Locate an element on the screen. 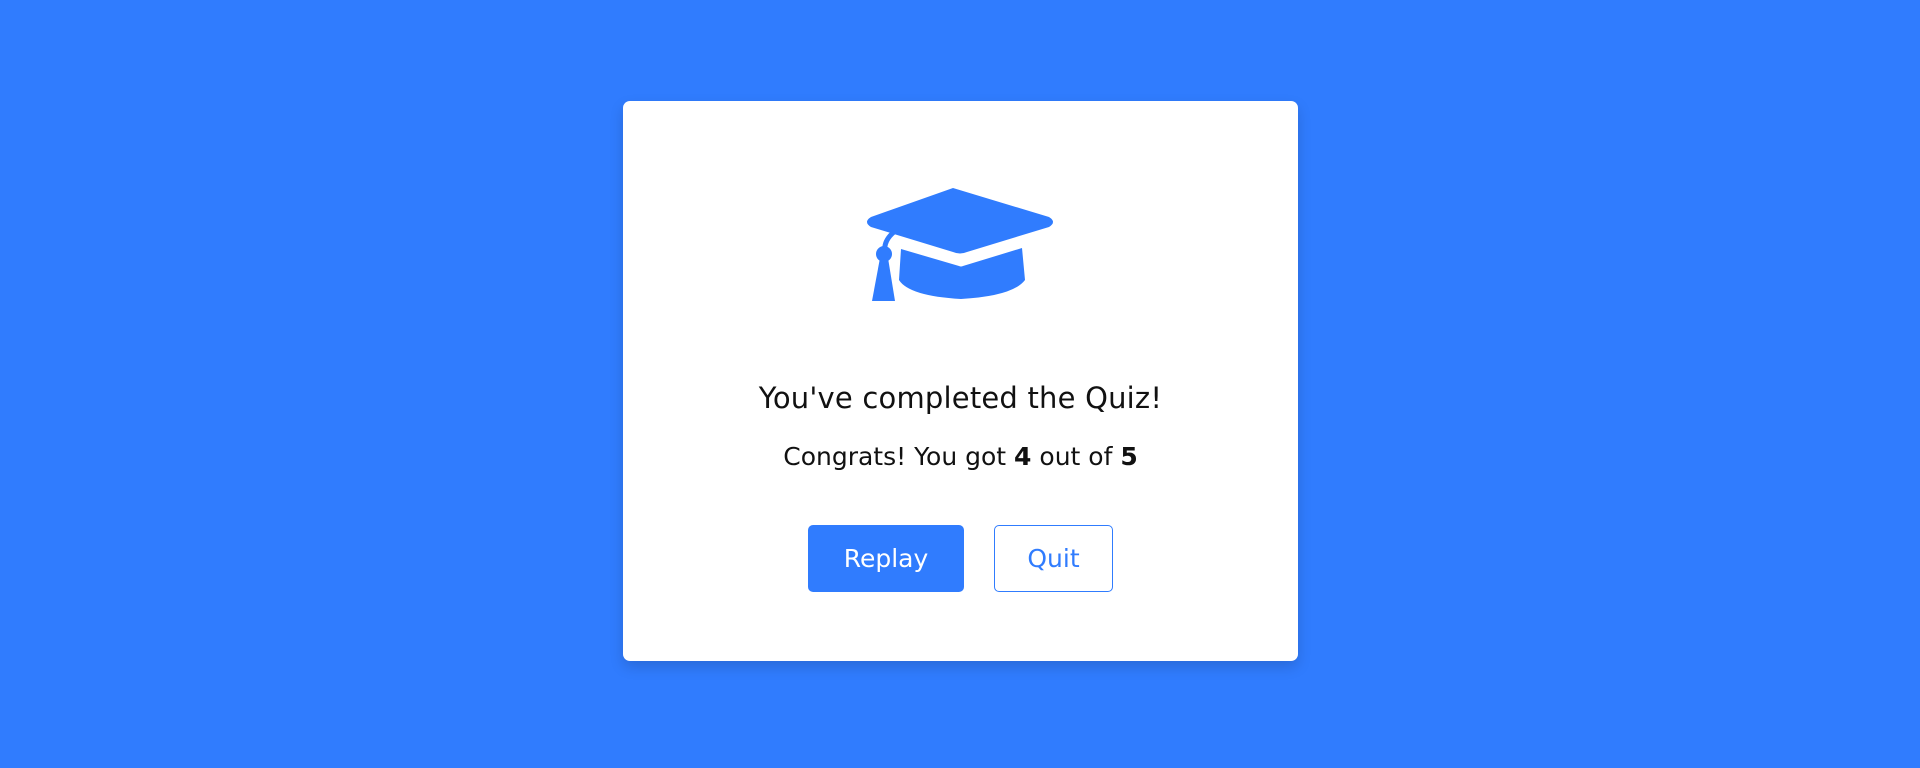 This screenshot has height=768, width=1920. score-correct: 4 is located at coordinates (1023, 456).